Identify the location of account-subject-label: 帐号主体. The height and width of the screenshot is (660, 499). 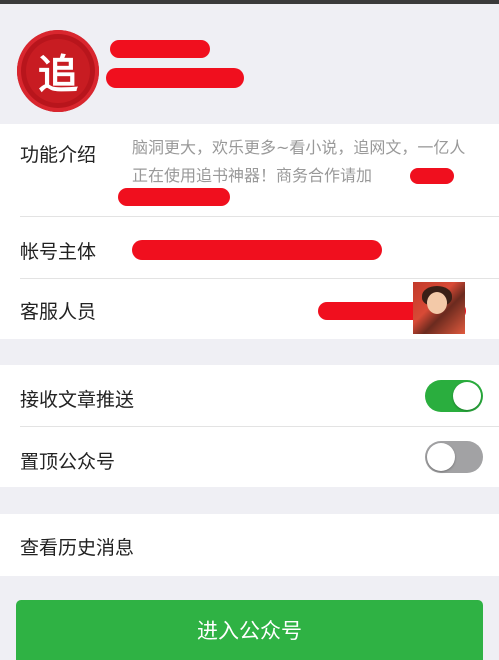
(58, 252).